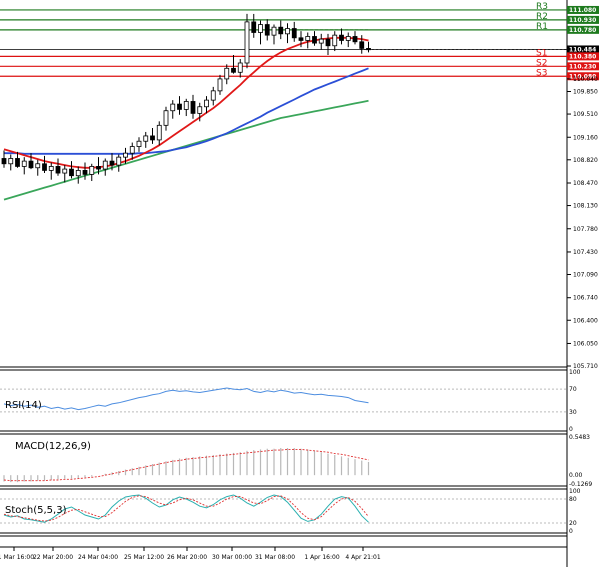 The height and width of the screenshot is (567, 600). I want to click on stoch-panel: 10080 200, so click(290, 511).